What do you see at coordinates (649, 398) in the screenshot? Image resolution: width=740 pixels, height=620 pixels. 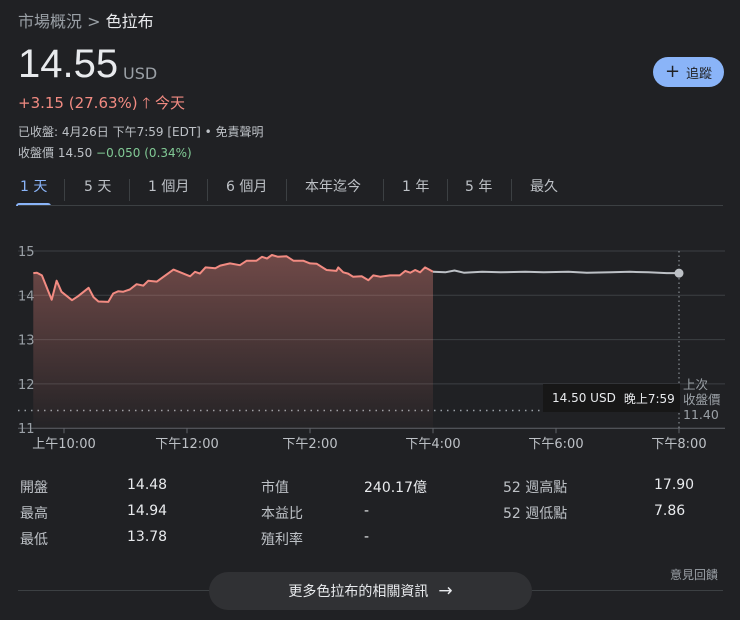 I see `tooltip-time: 晚上7:59` at bounding box center [649, 398].